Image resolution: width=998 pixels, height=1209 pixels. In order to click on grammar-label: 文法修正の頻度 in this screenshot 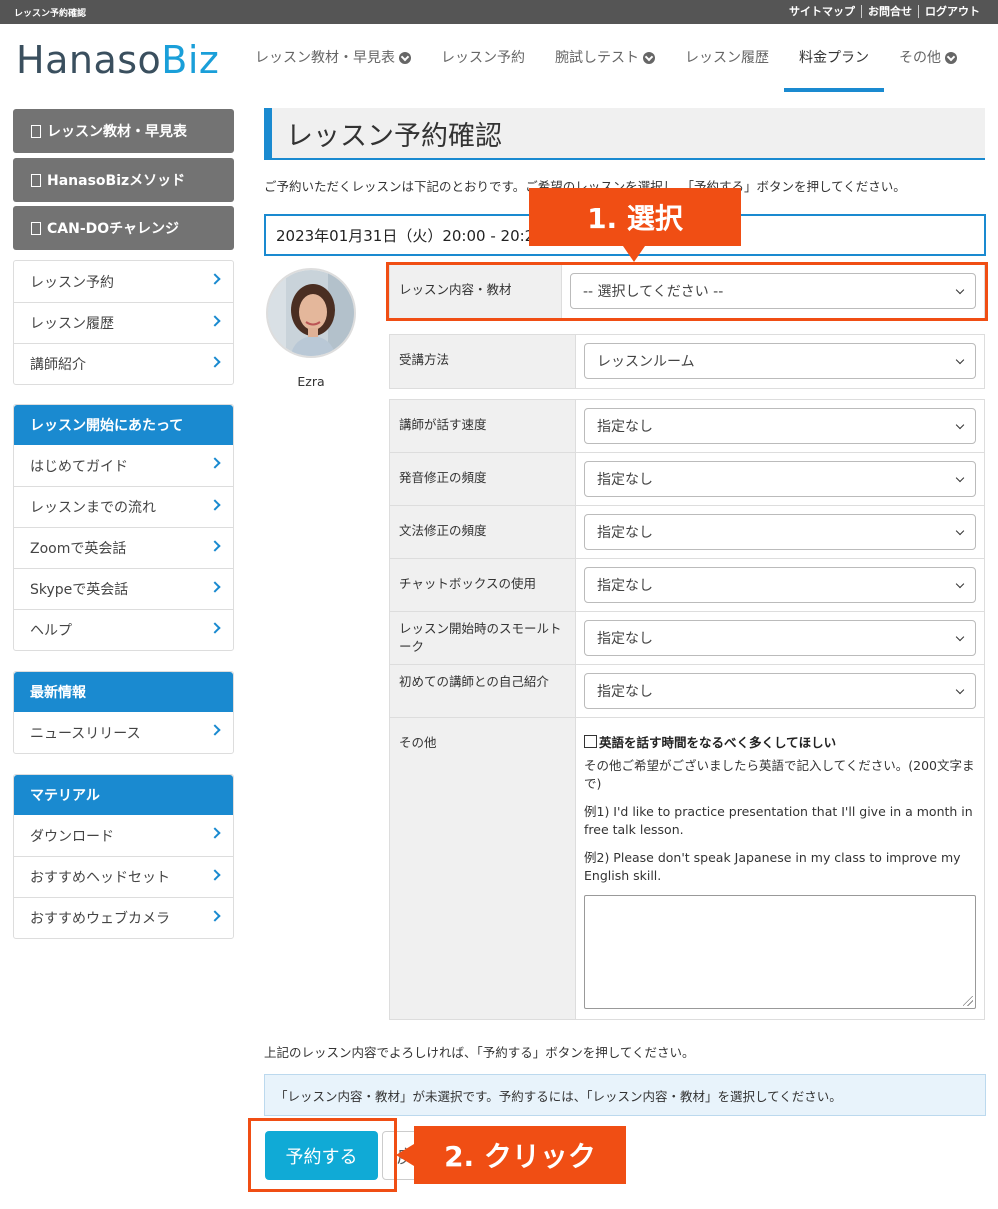, I will do `click(482, 532)`.